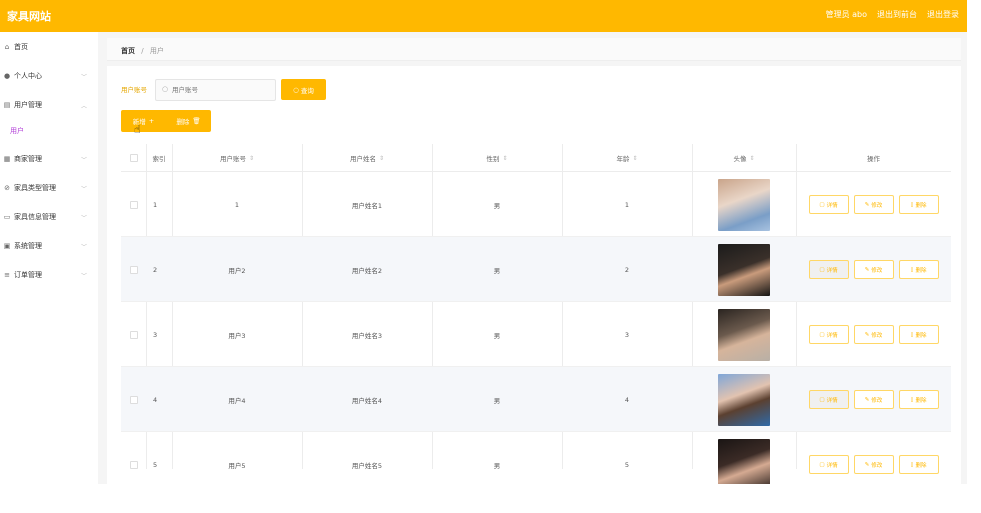 This screenshot has height=513, width=981. I want to click on cell-name: 用户姓名1, so click(367, 205).